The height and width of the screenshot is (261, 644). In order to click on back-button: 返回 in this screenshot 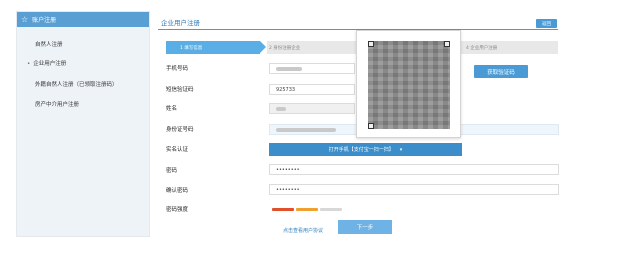, I will do `click(546, 23)`.